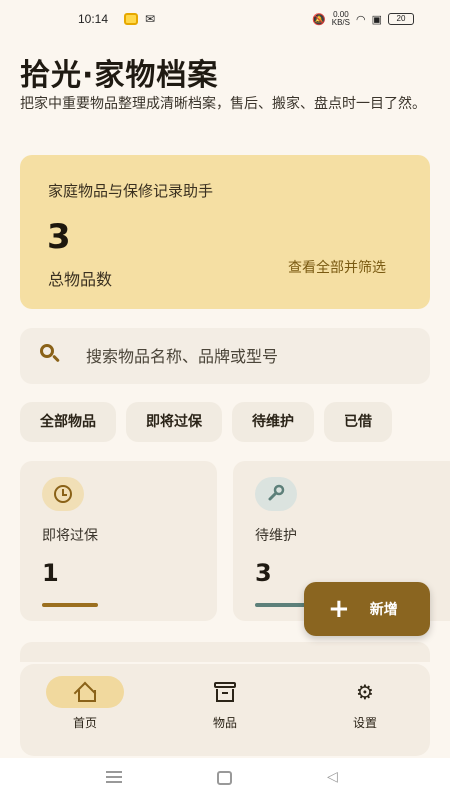 The width and height of the screenshot is (450, 800). What do you see at coordinates (131, 19) in the screenshot?
I see `notification-app-icon` at bounding box center [131, 19].